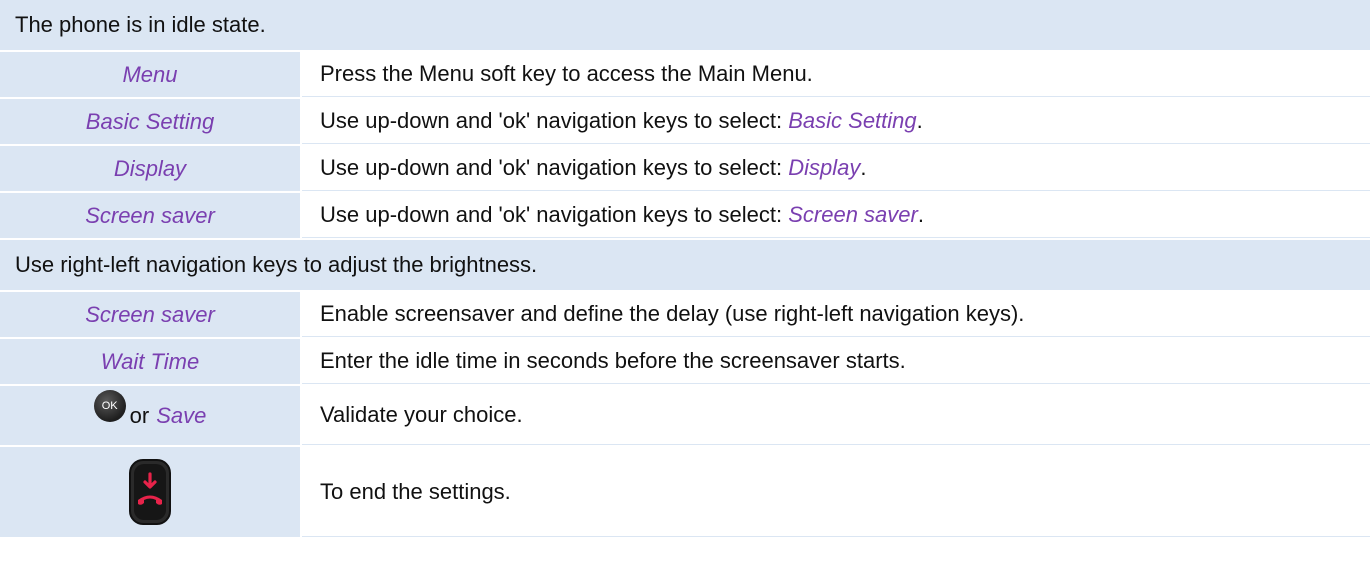 The height and width of the screenshot is (567, 1370). Describe the element at coordinates (421, 414) in the screenshot. I see `step-description: Validate your choice.` at that location.